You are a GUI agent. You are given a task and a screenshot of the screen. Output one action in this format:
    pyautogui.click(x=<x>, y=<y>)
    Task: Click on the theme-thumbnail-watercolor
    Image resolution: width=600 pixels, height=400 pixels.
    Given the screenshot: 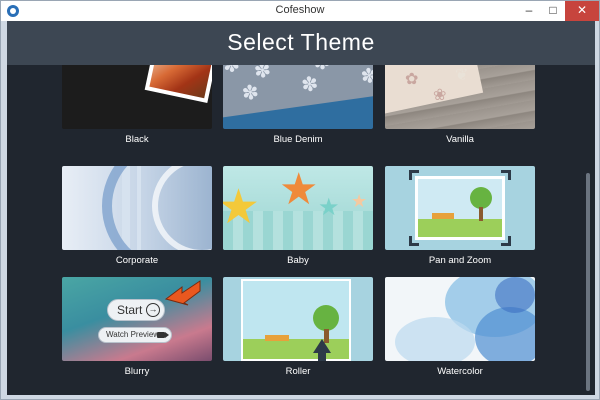 What is the action you would take?
    pyautogui.click(x=460, y=319)
    